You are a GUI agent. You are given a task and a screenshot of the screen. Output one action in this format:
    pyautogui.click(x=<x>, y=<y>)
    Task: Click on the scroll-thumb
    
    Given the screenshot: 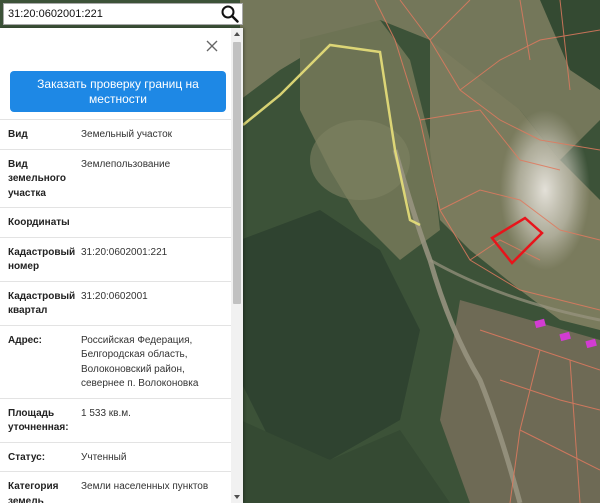 What is the action you would take?
    pyautogui.click(x=237, y=173)
    